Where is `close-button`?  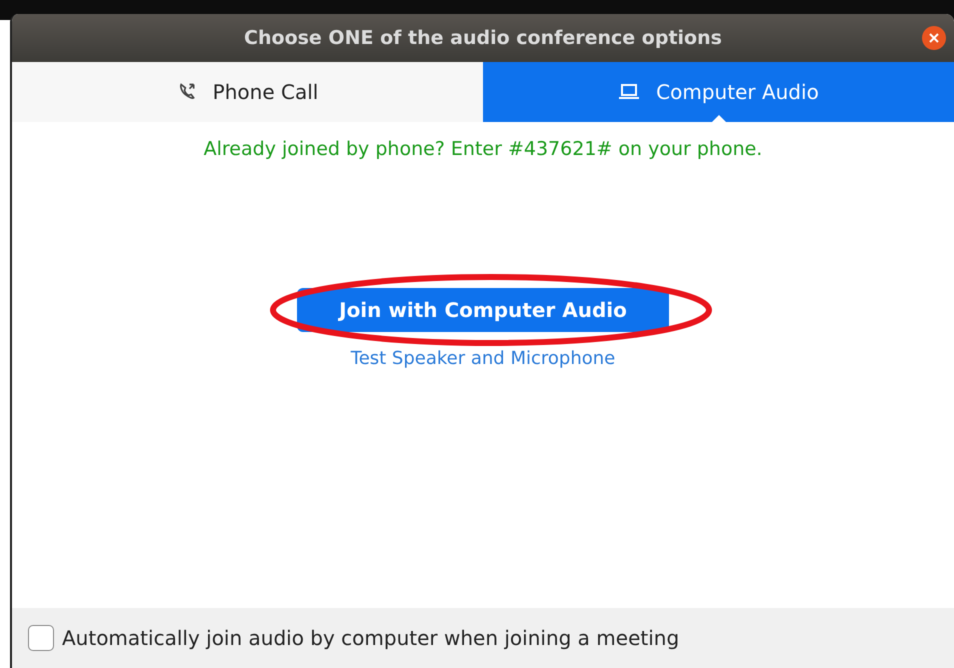
close-button is located at coordinates (934, 38).